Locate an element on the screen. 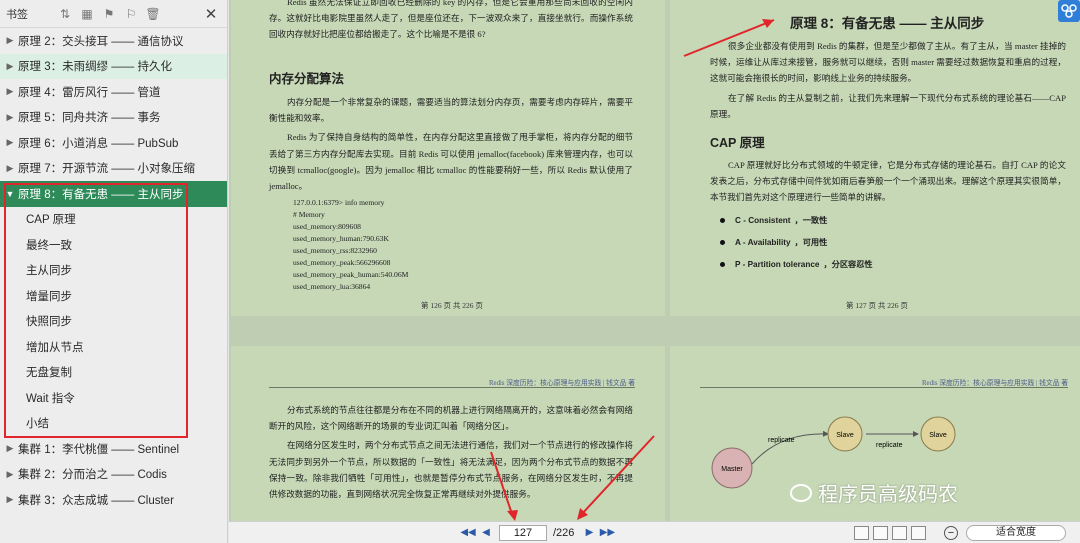  bookmark-subitem: 最终一致 is located at coordinates (113, 245).